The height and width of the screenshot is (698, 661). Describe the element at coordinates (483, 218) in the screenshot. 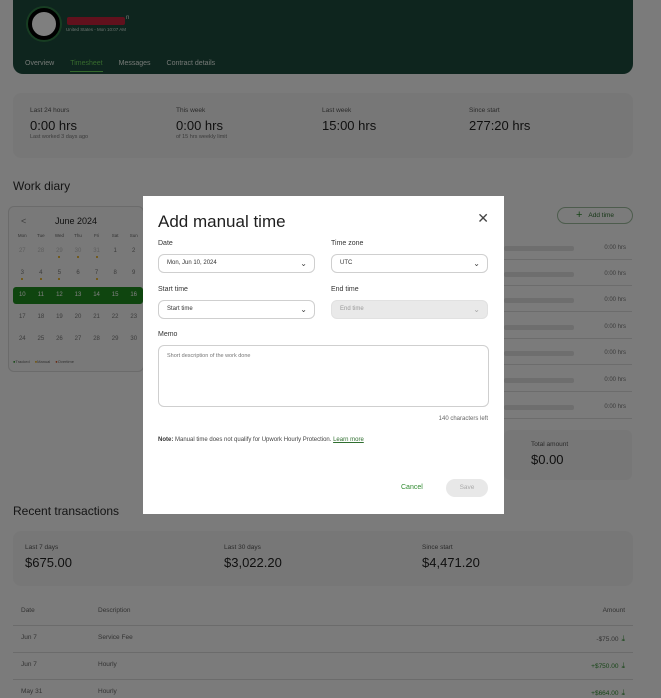

I see `close-icon: ✕` at that location.